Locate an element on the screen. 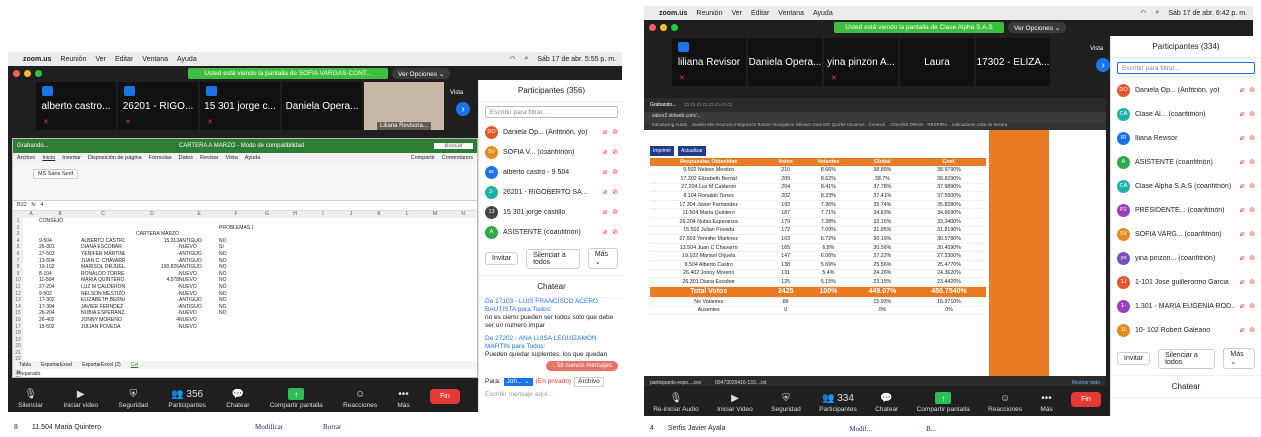 The width and height of the screenshot is (1261, 437). sheet-cell: 4 is located at coordinates (152, 320).